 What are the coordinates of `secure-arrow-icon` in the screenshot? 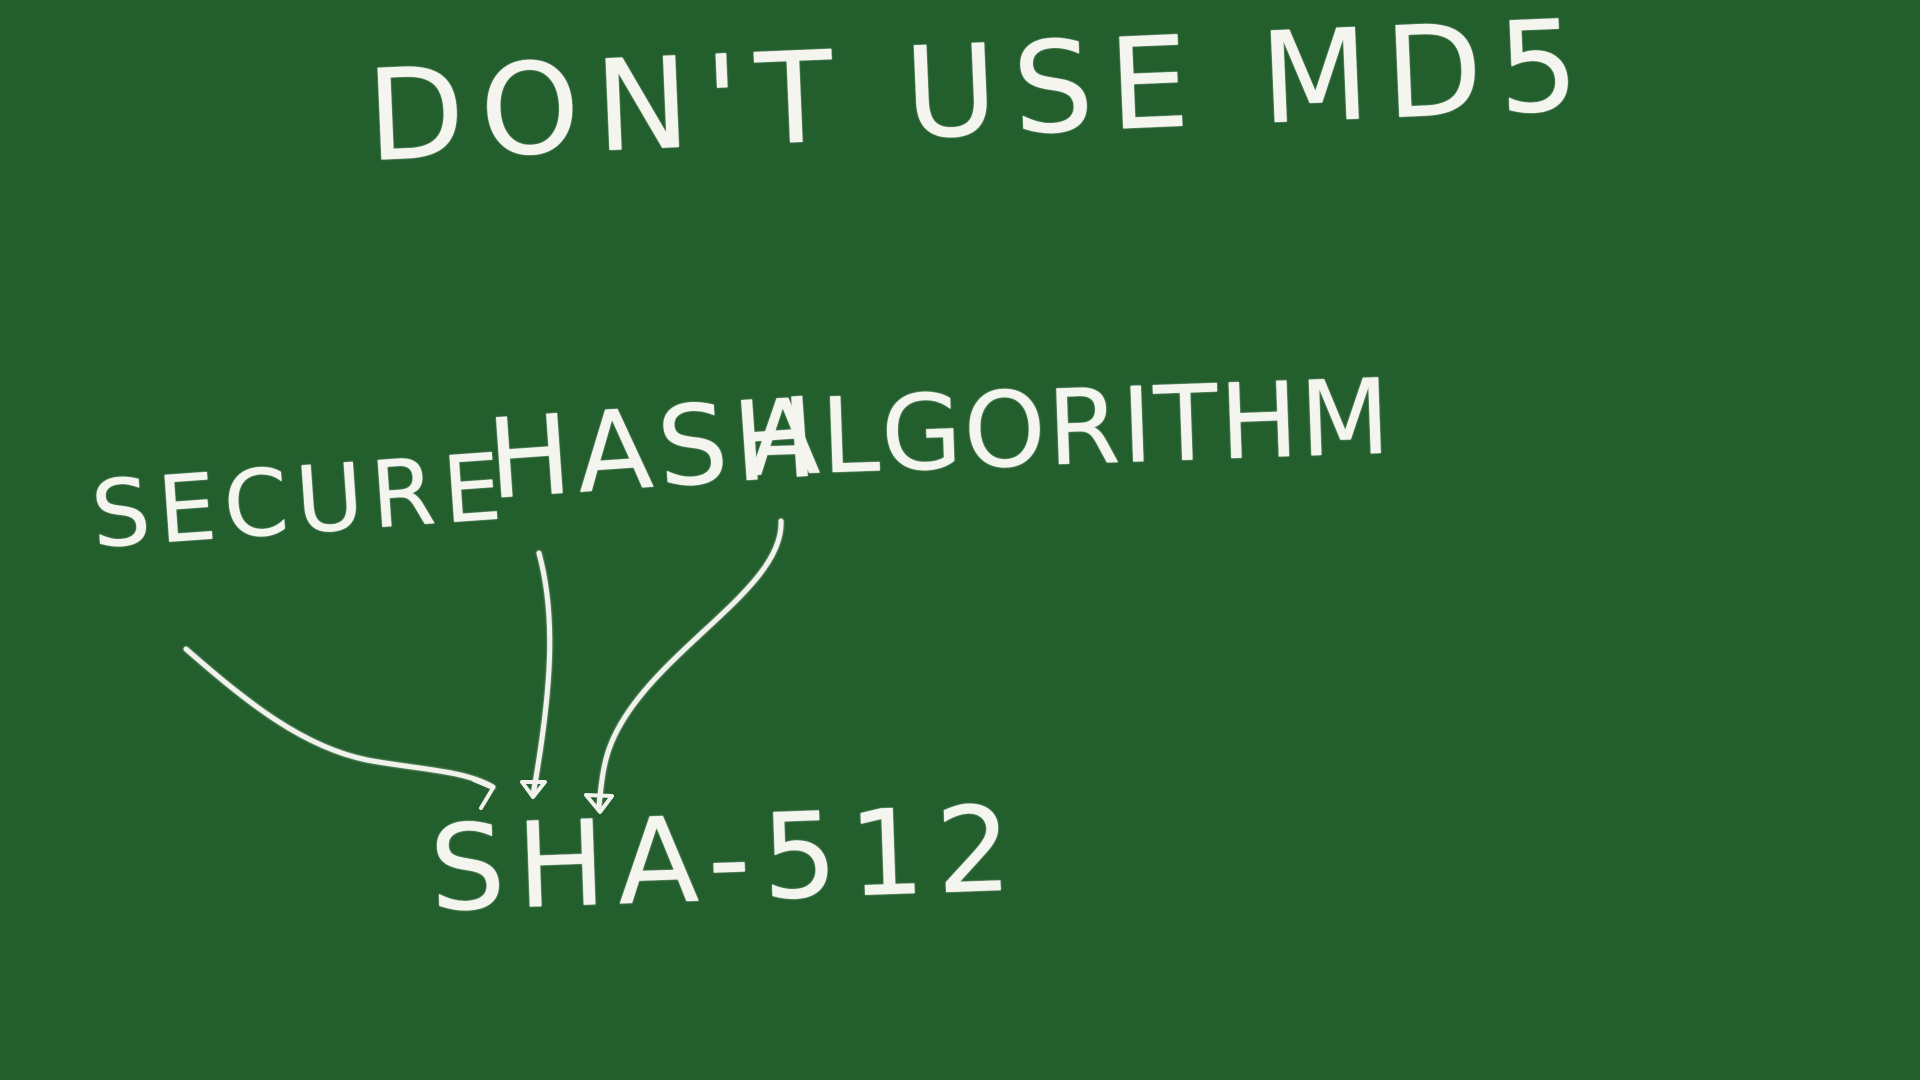 It's located at (339, 728).